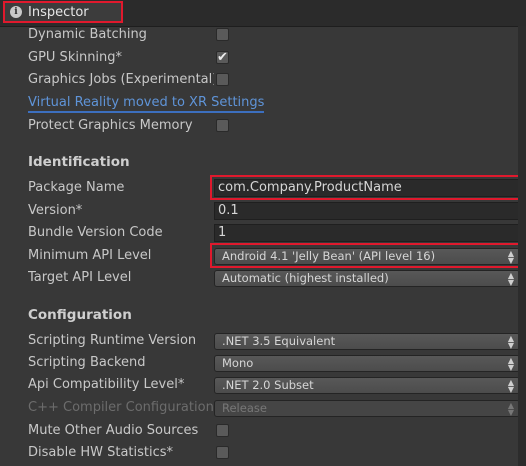 Image resolution: width=526 pixels, height=466 pixels. Describe the element at coordinates (90, 255) in the screenshot. I see `minimum-api-level-label: Minimum API Level` at that location.